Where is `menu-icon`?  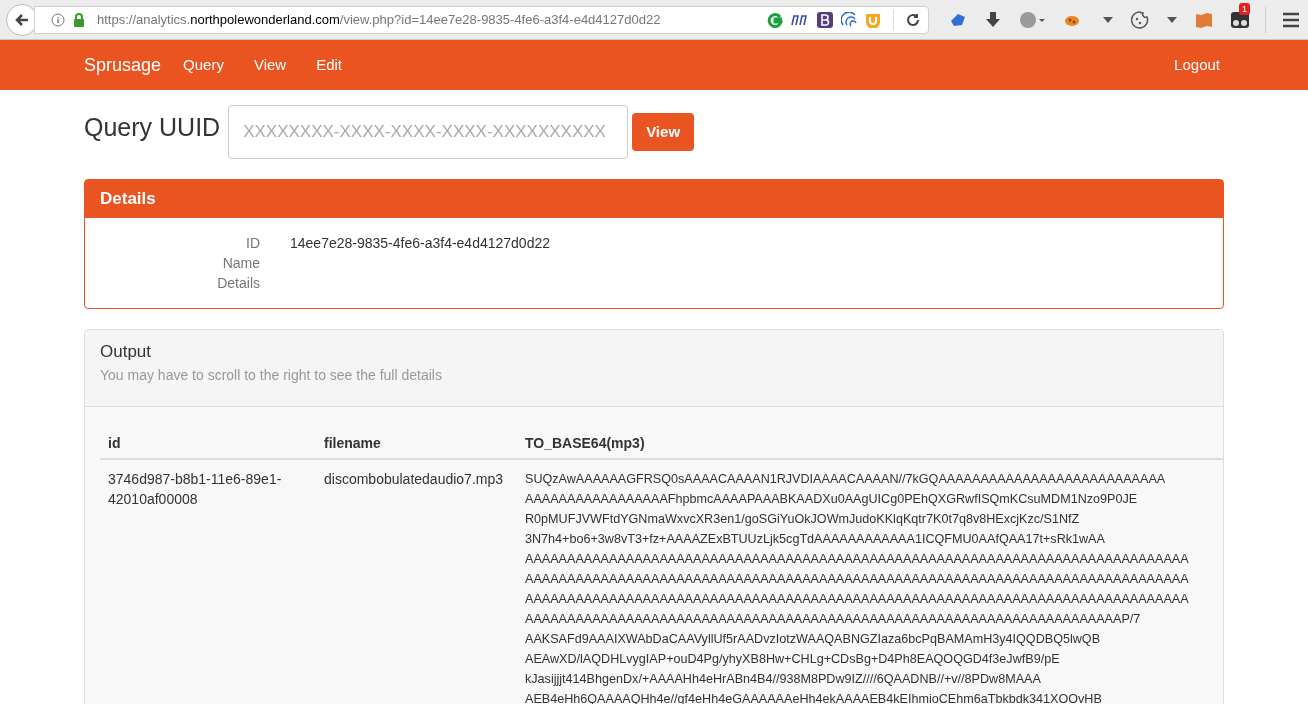 menu-icon is located at coordinates (1291, 19).